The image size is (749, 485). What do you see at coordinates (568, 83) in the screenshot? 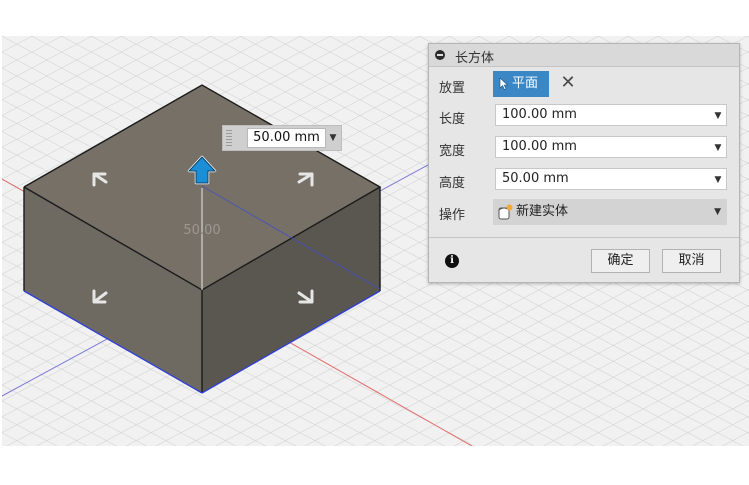
I see `close-icon: ✕` at bounding box center [568, 83].